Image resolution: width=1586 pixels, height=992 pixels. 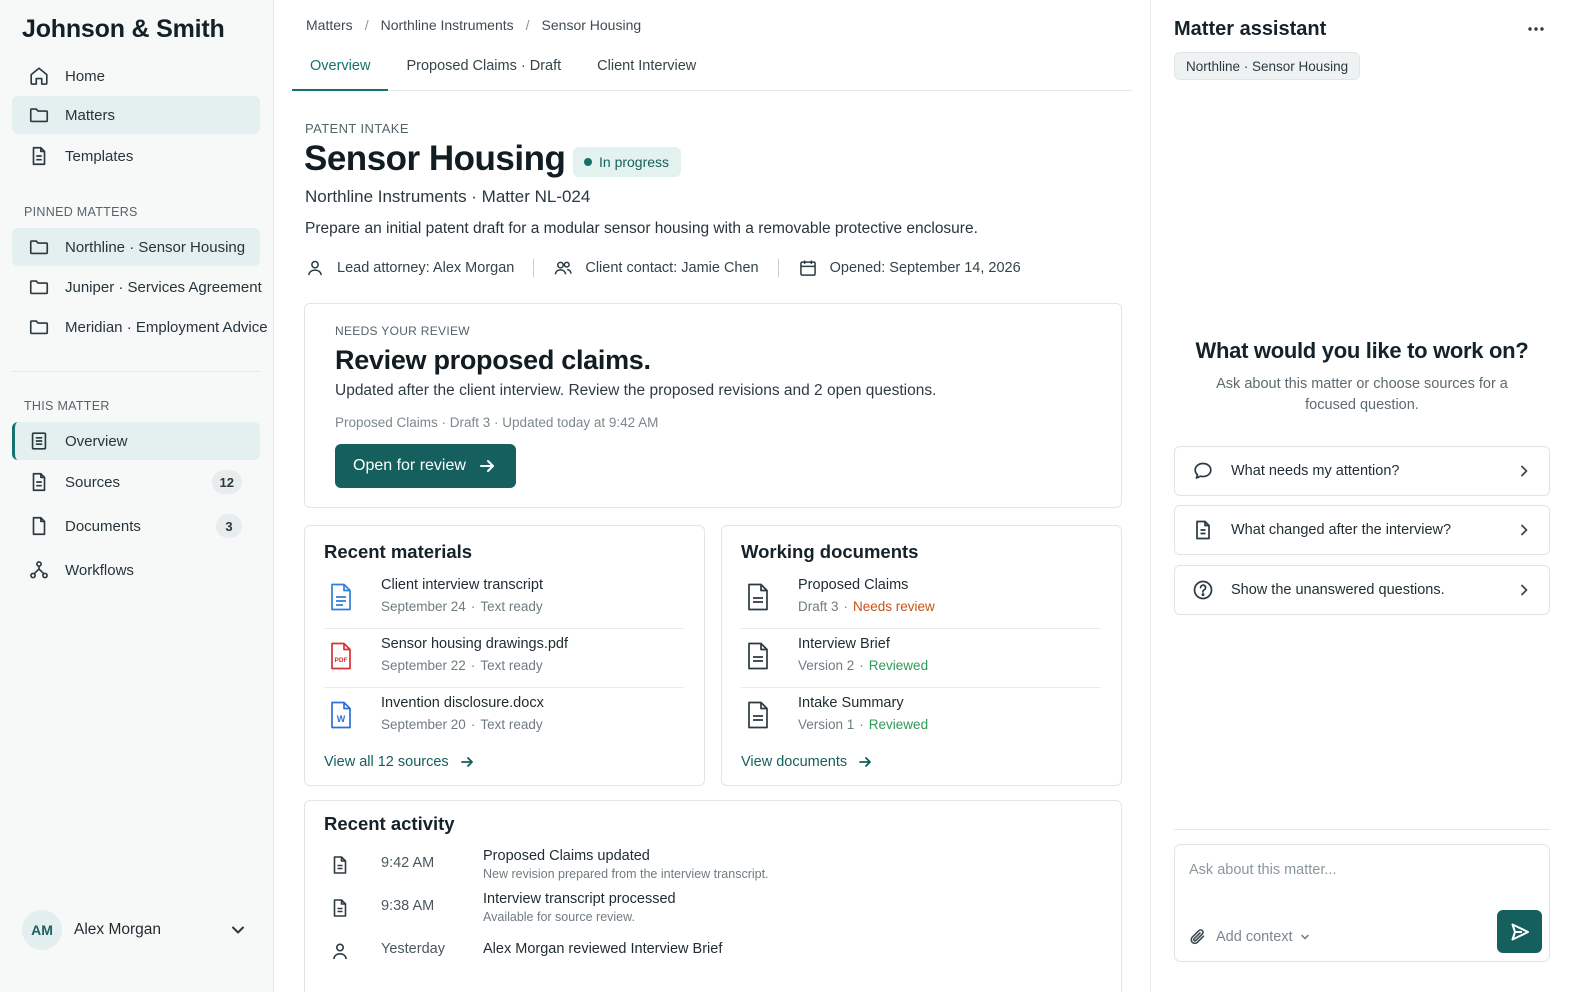 I want to click on pdf-file-icon: PDF, so click(x=341, y=656).